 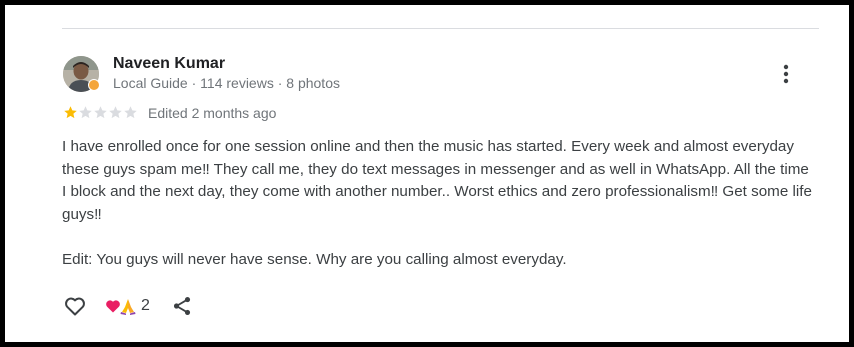 I want to click on share-button, so click(x=182, y=306).